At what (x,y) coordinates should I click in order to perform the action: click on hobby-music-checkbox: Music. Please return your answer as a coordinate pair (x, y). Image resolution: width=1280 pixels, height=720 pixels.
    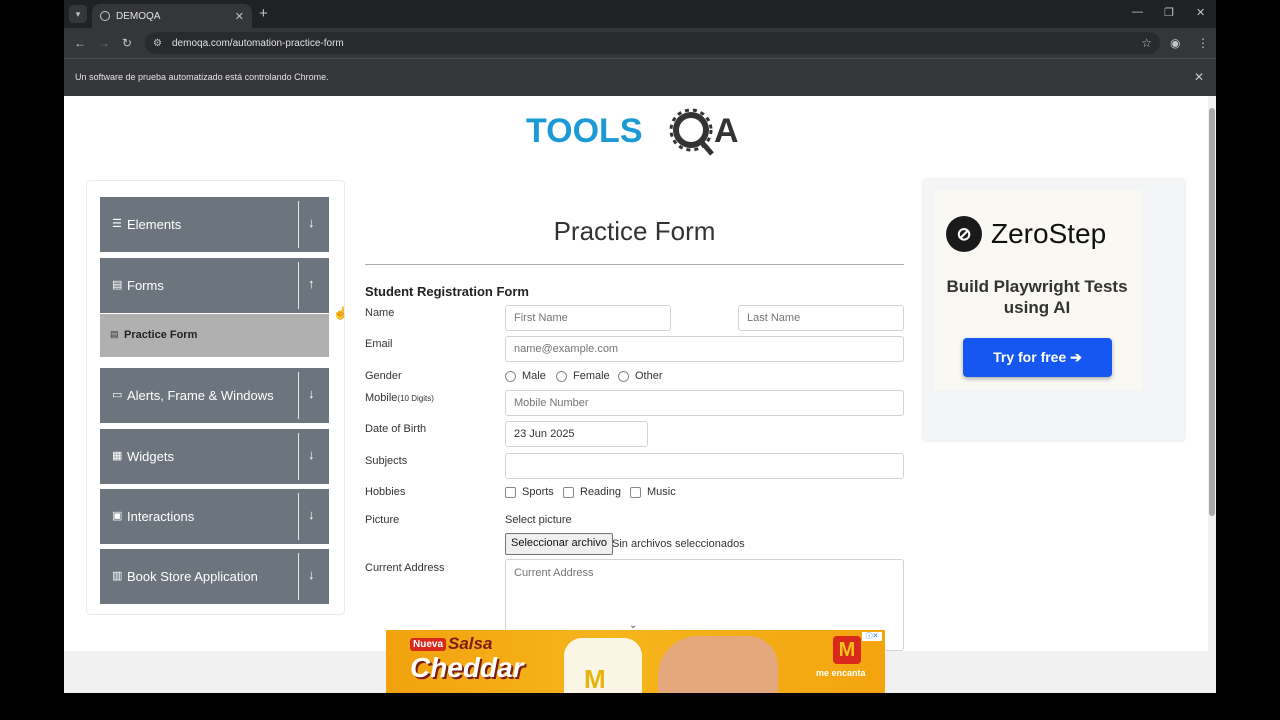
    Looking at the image, I should click on (653, 492).